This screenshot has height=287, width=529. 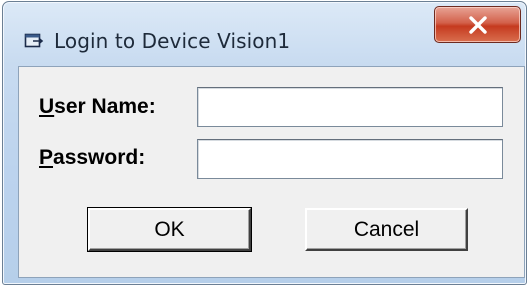 I want to click on username-label: User Name:, so click(x=97, y=107).